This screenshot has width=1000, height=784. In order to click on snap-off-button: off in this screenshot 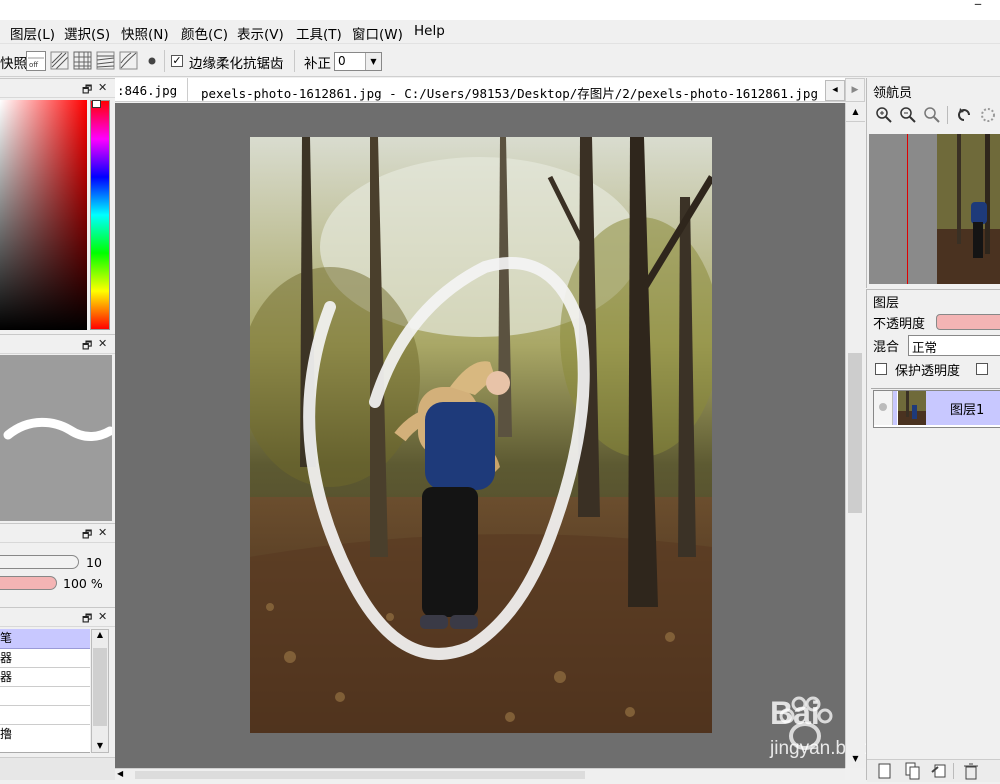, I will do `click(36, 61)`.